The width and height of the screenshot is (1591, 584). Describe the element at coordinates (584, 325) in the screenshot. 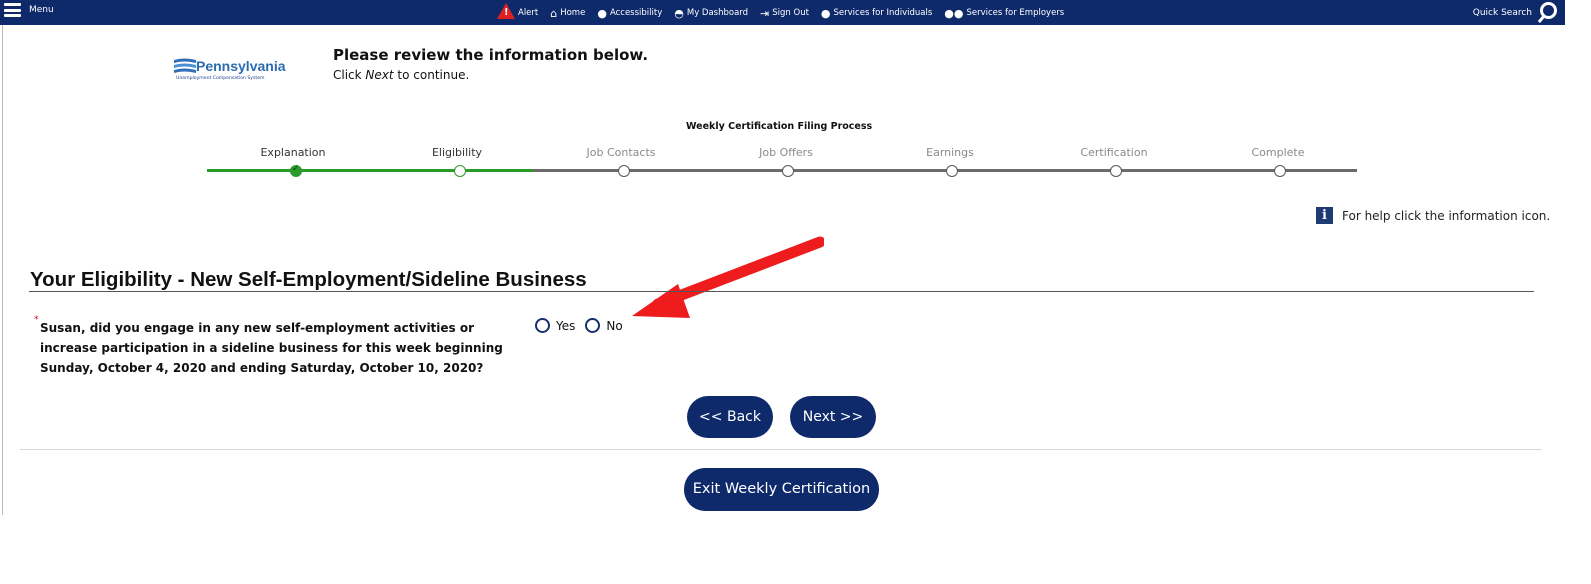

I see `answer-radio-group: Yes No` at that location.